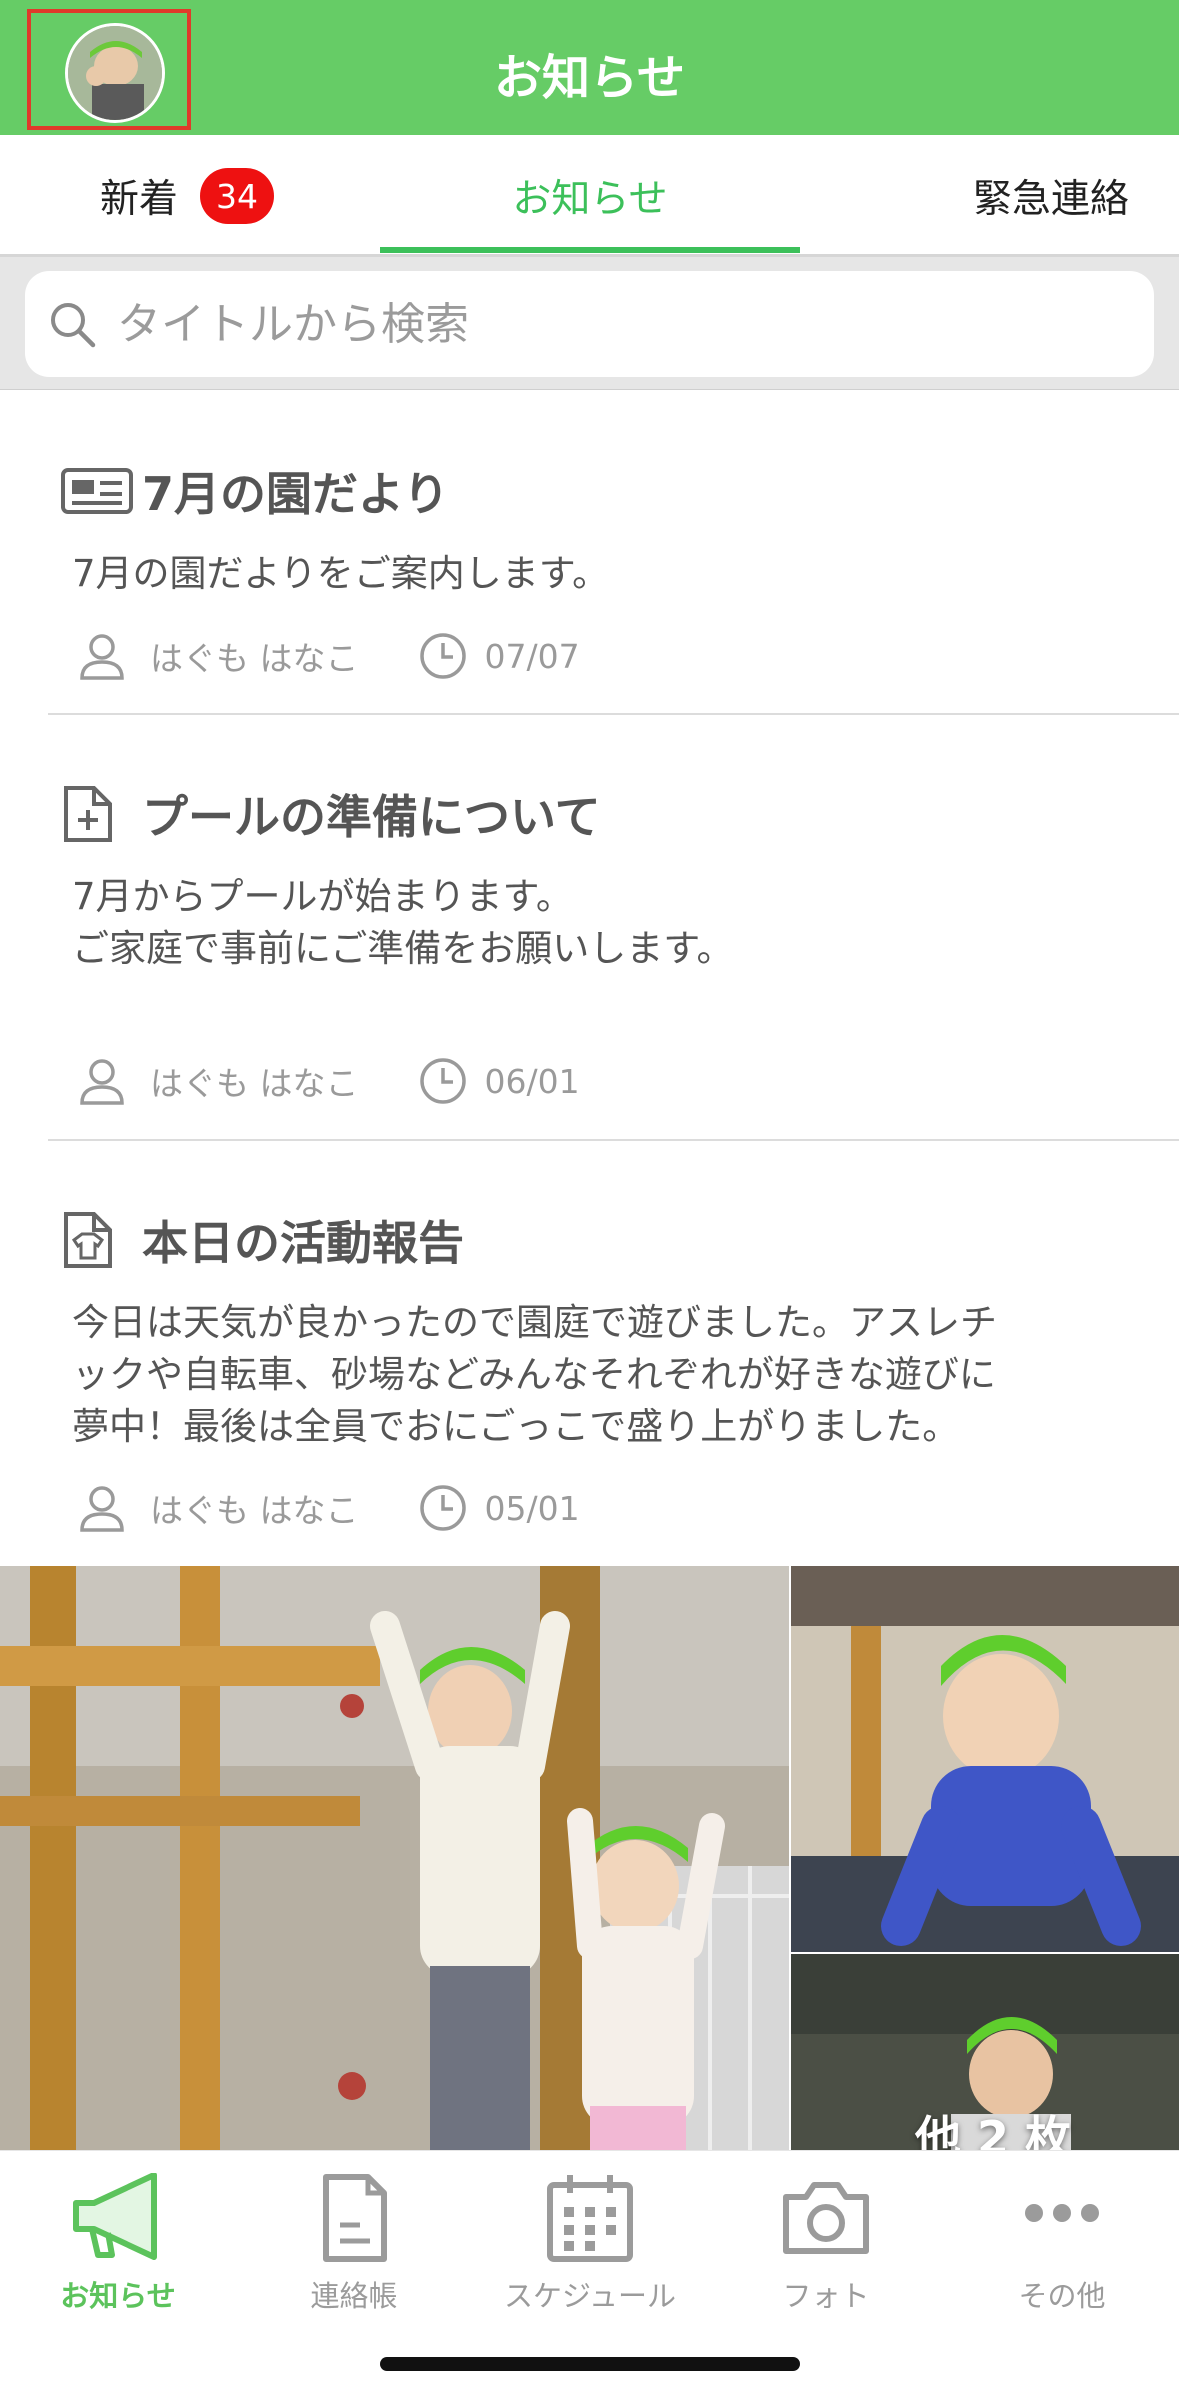  What do you see at coordinates (532, 1081) in the screenshot?
I see `post-date: 06/01` at bounding box center [532, 1081].